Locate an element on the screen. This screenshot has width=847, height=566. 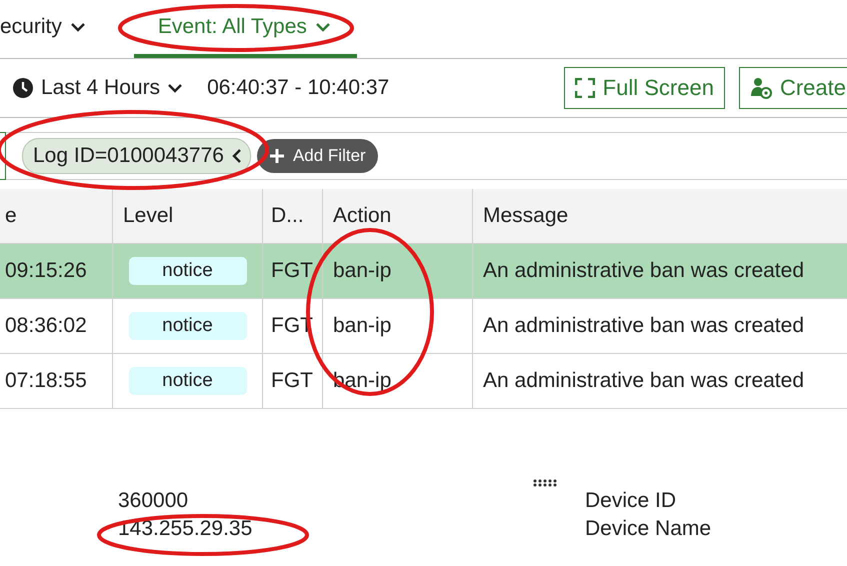
fullscreen-icon is located at coordinates (584, 88).